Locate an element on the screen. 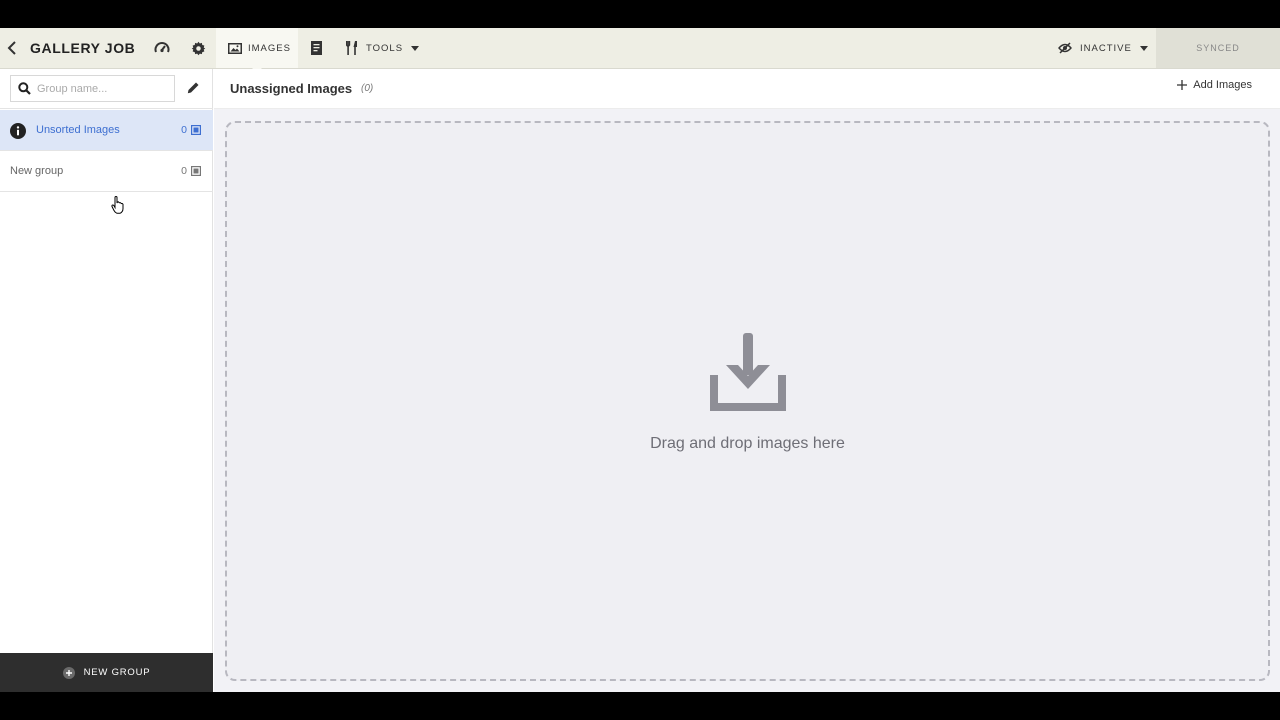 Image resolution: width=1280 pixels, height=720 pixels. dashboard-icon is located at coordinates (162, 47).